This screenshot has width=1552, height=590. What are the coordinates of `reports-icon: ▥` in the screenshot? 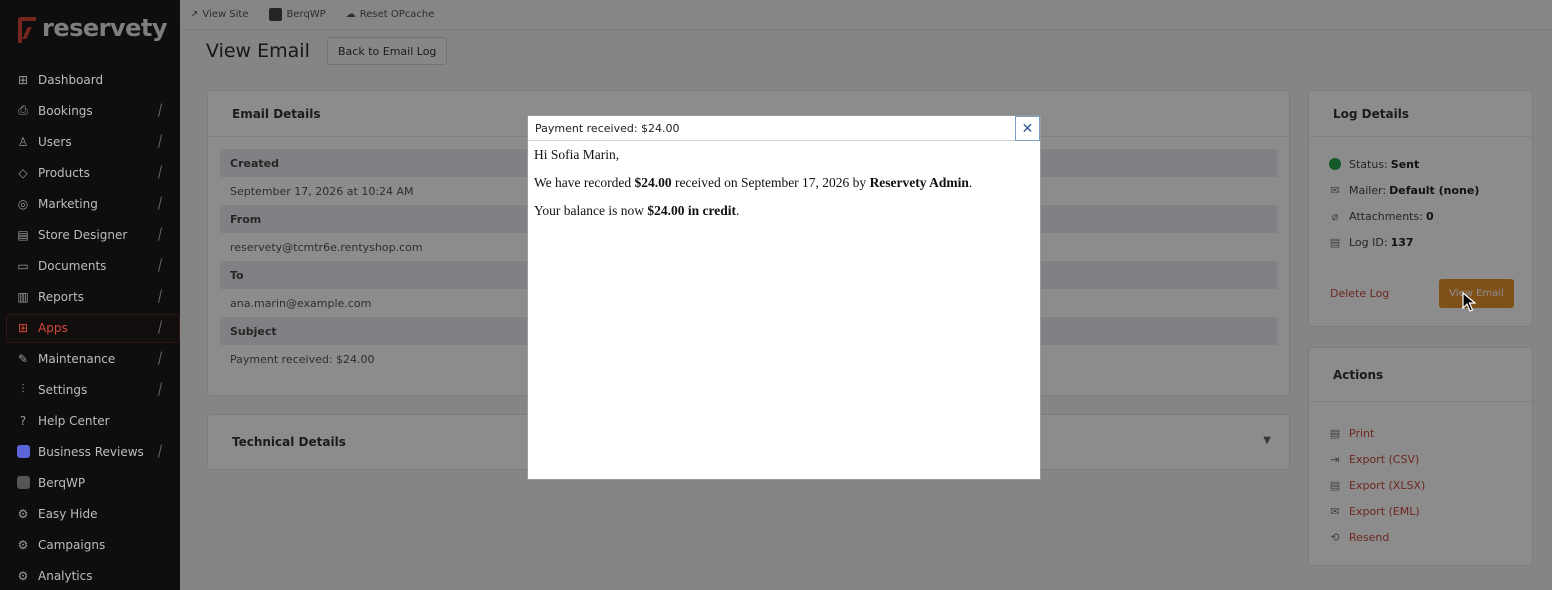 It's located at (23, 296).